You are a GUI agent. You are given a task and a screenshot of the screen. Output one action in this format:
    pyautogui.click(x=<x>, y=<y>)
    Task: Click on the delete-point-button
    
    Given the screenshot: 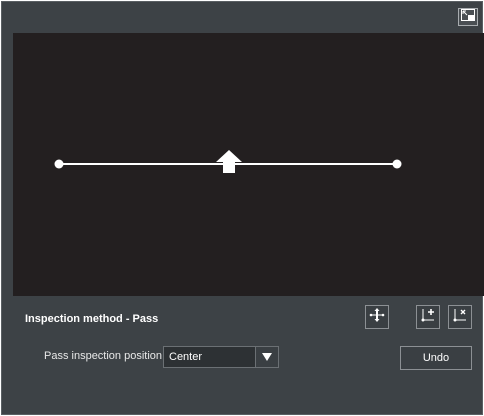 What is the action you would take?
    pyautogui.click(x=460, y=317)
    